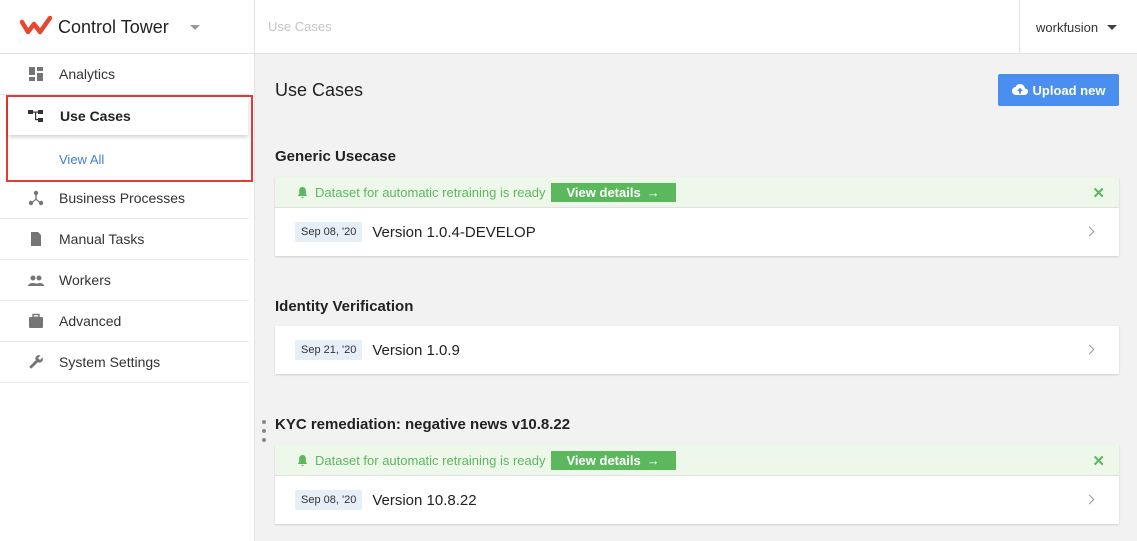  I want to click on hierarchy-icon, so click(36, 116).